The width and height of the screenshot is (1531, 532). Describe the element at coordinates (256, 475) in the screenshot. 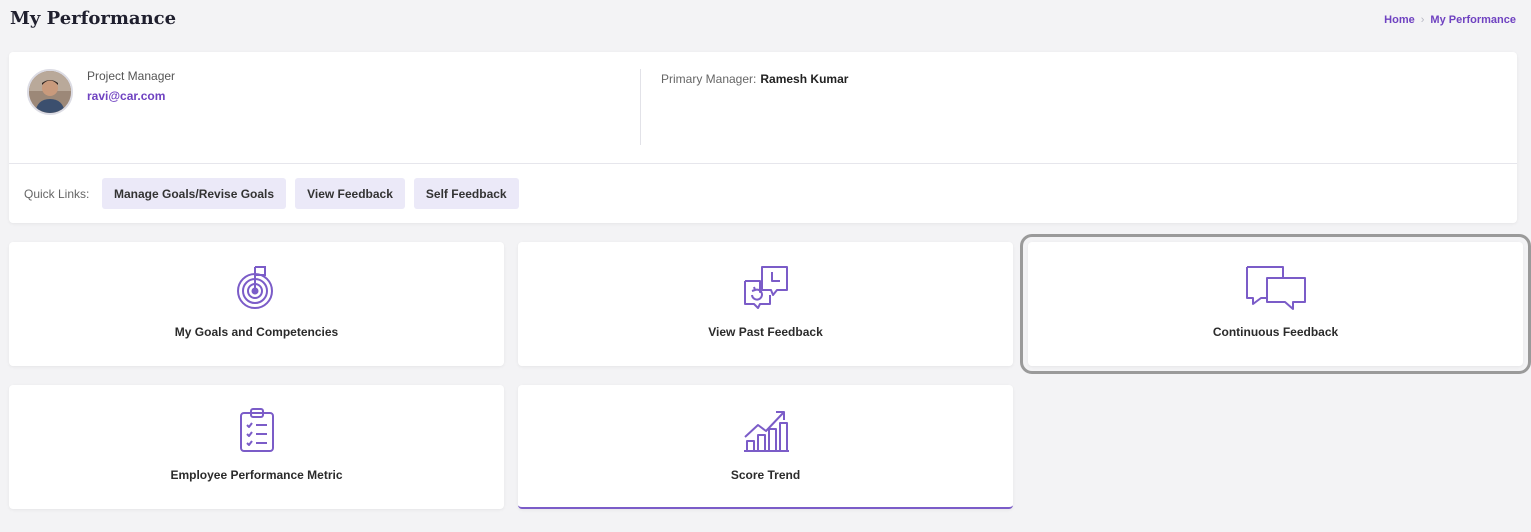

I see `tile-label: Employee Performance Metric` at that location.